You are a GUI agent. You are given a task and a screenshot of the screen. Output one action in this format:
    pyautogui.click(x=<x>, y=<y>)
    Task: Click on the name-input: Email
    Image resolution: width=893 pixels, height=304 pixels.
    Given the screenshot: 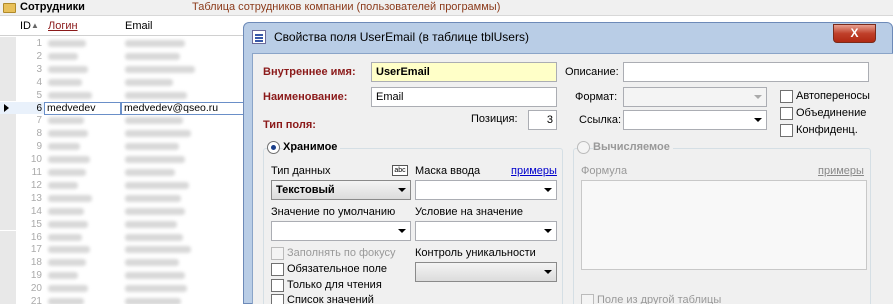 What is the action you would take?
    pyautogui.click(x=464, y=97)
    